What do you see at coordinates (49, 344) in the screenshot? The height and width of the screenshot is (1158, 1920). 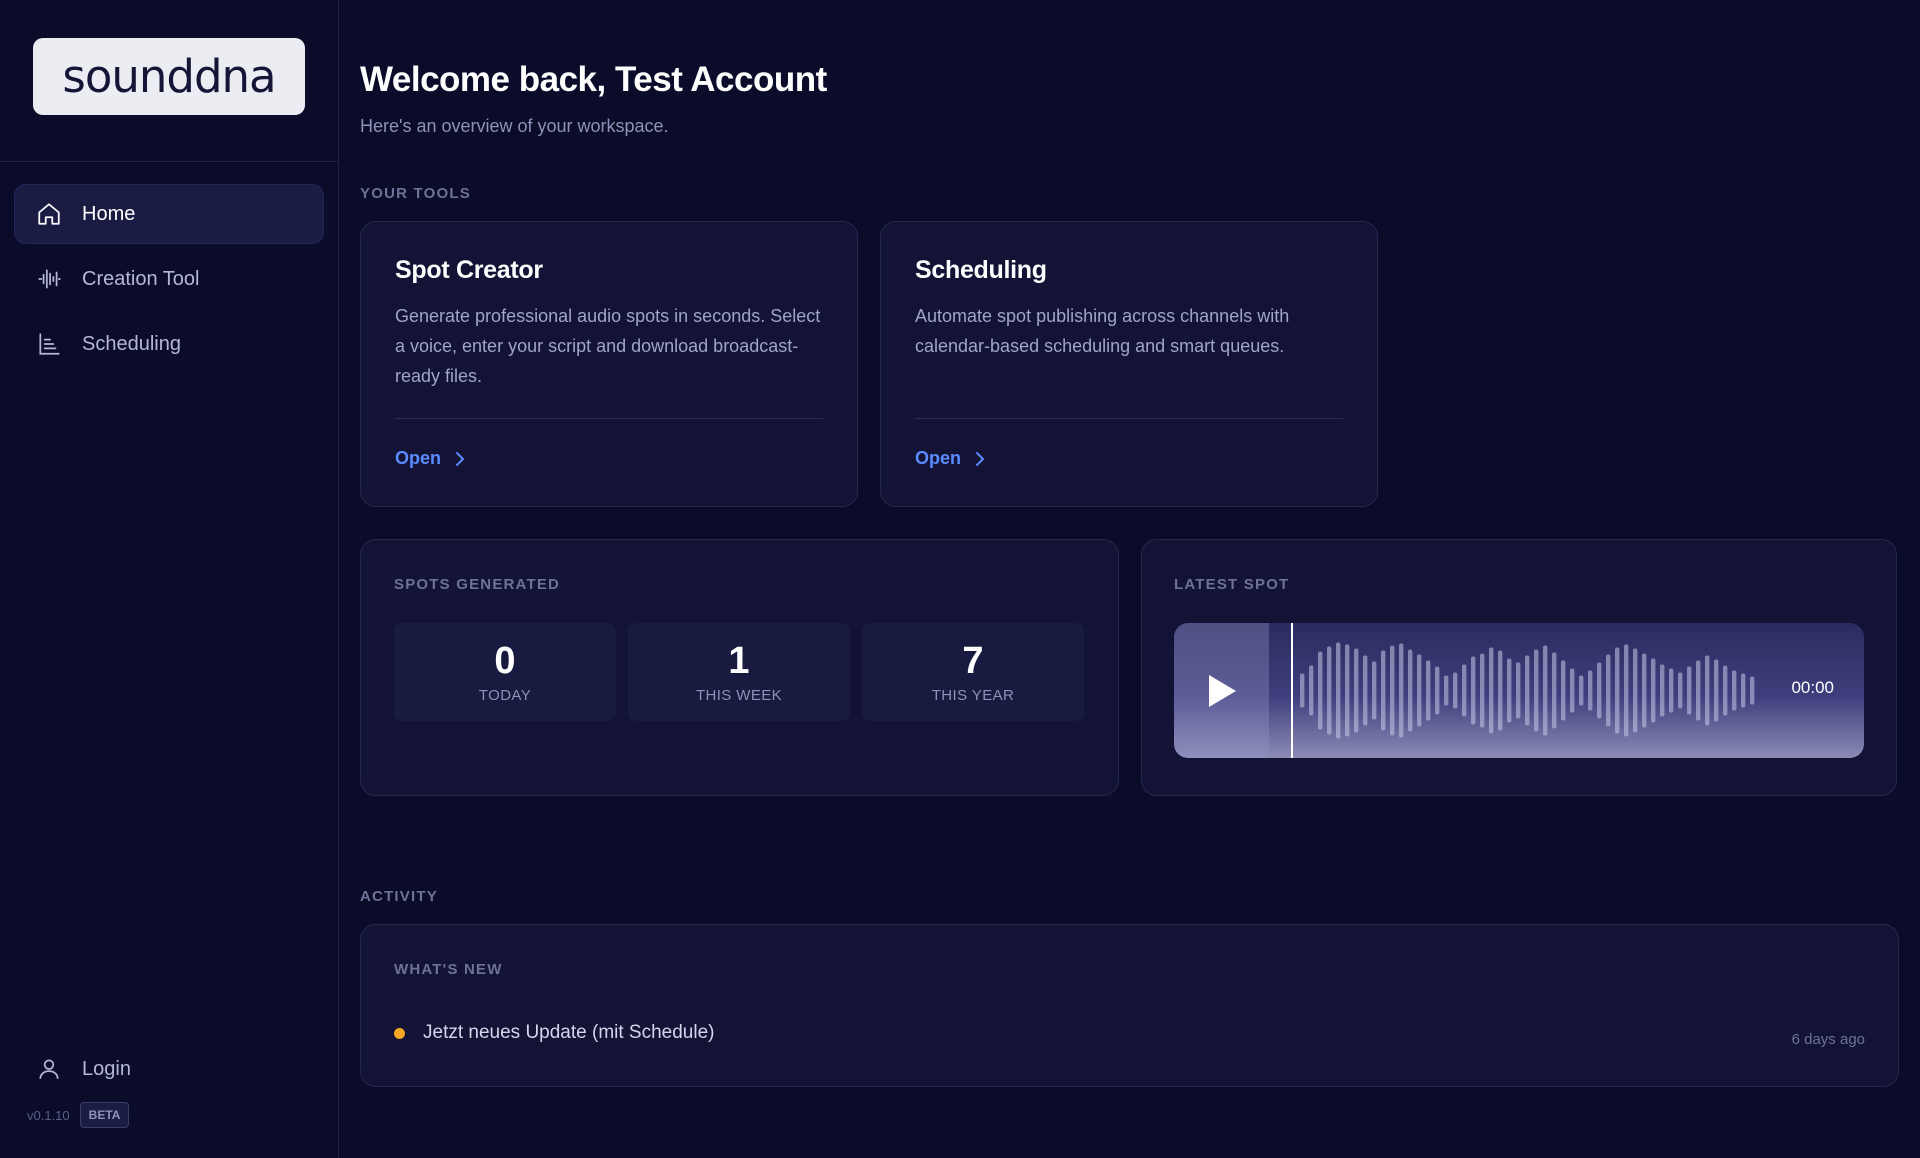 I see `chart-icon` at bounding box center [49, 344].